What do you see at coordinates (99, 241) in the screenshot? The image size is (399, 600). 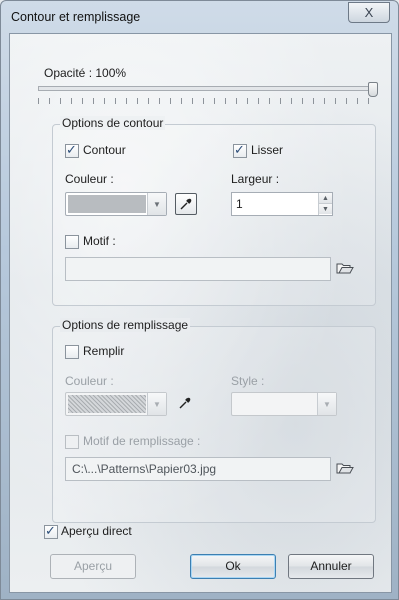 I see `stroke-motif-label: Motif :` at bounding box center [99, 241].